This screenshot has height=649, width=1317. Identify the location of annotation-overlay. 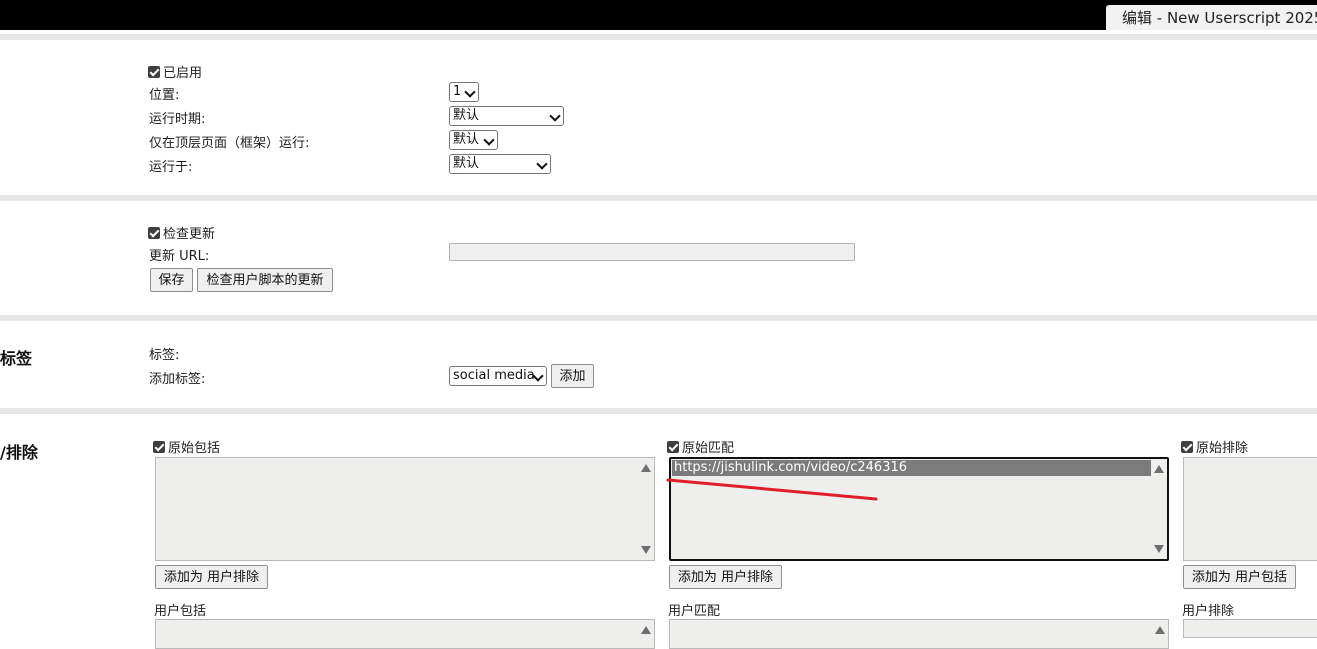
(772, 489).